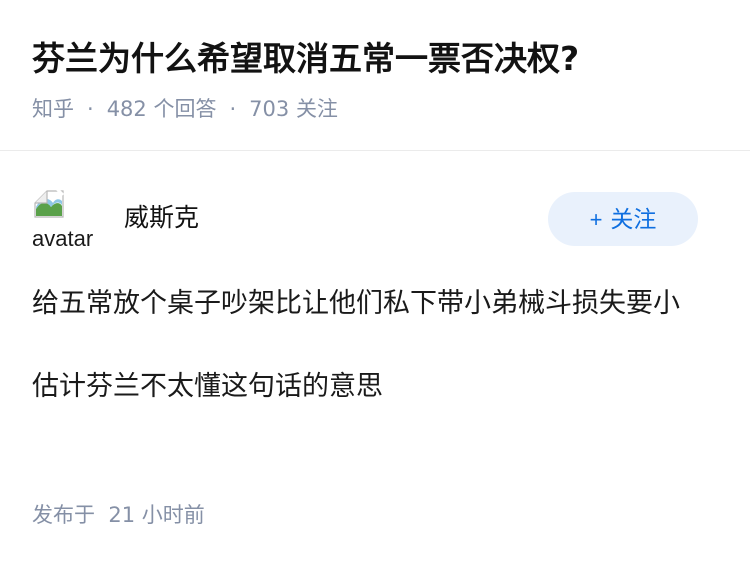  I want to click on question-meta: 知乎 · 482 个回答 · 703 关注, so click(185, 109).